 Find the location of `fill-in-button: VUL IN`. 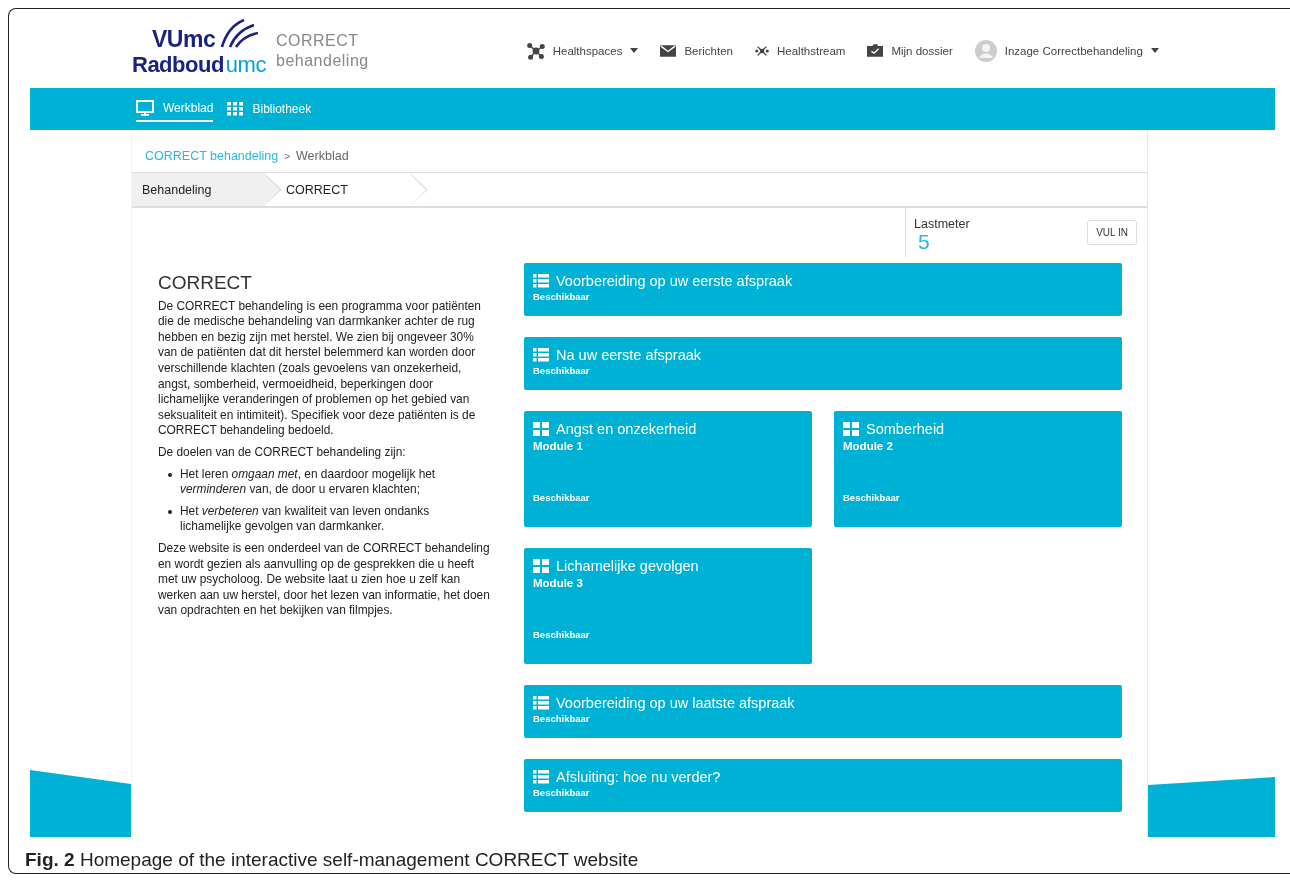

fill-in-button: VUL IN is located at coordinates (1112, 232).